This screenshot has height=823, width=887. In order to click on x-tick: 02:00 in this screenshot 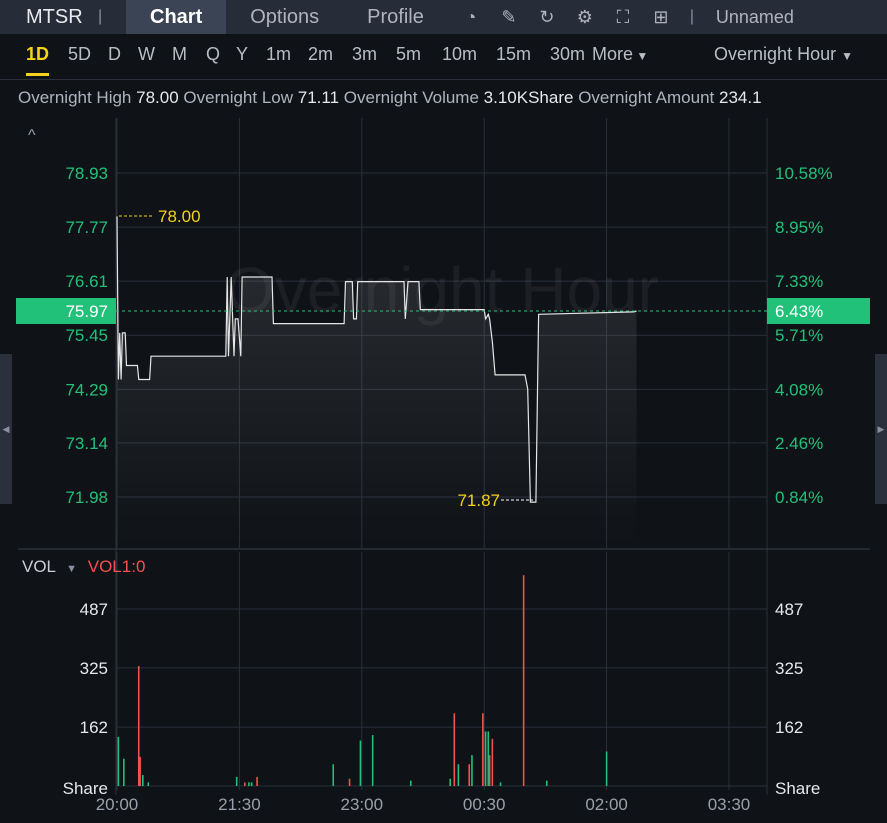, I will do `click(606, 804)`.